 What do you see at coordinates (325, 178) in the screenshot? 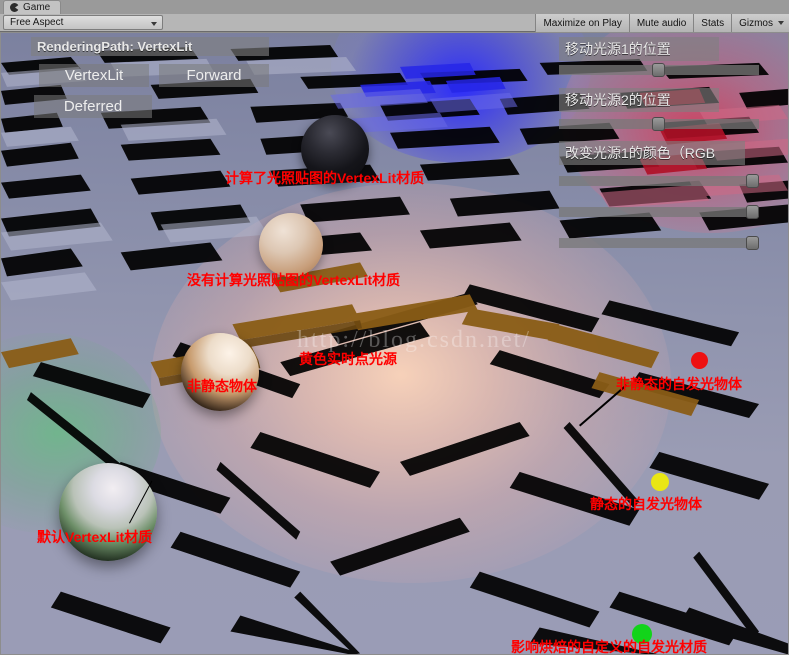
I see `anno-lightmapped-vertexlit: 计算了光照贴图的VertexLit材质` at bounding box center [325, 178].